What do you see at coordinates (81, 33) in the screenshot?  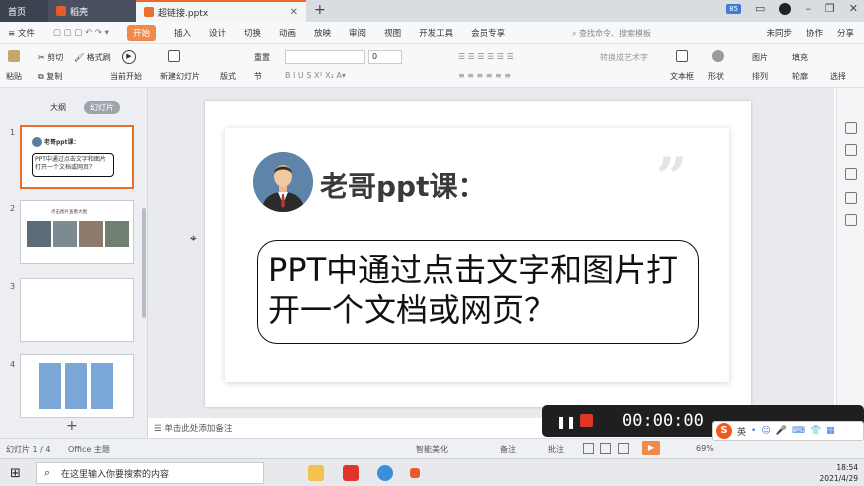 I see `quick-access-icons: ▢ ▢ ▢ ↶ ↷ ▾` at bounding box center [81, 33].